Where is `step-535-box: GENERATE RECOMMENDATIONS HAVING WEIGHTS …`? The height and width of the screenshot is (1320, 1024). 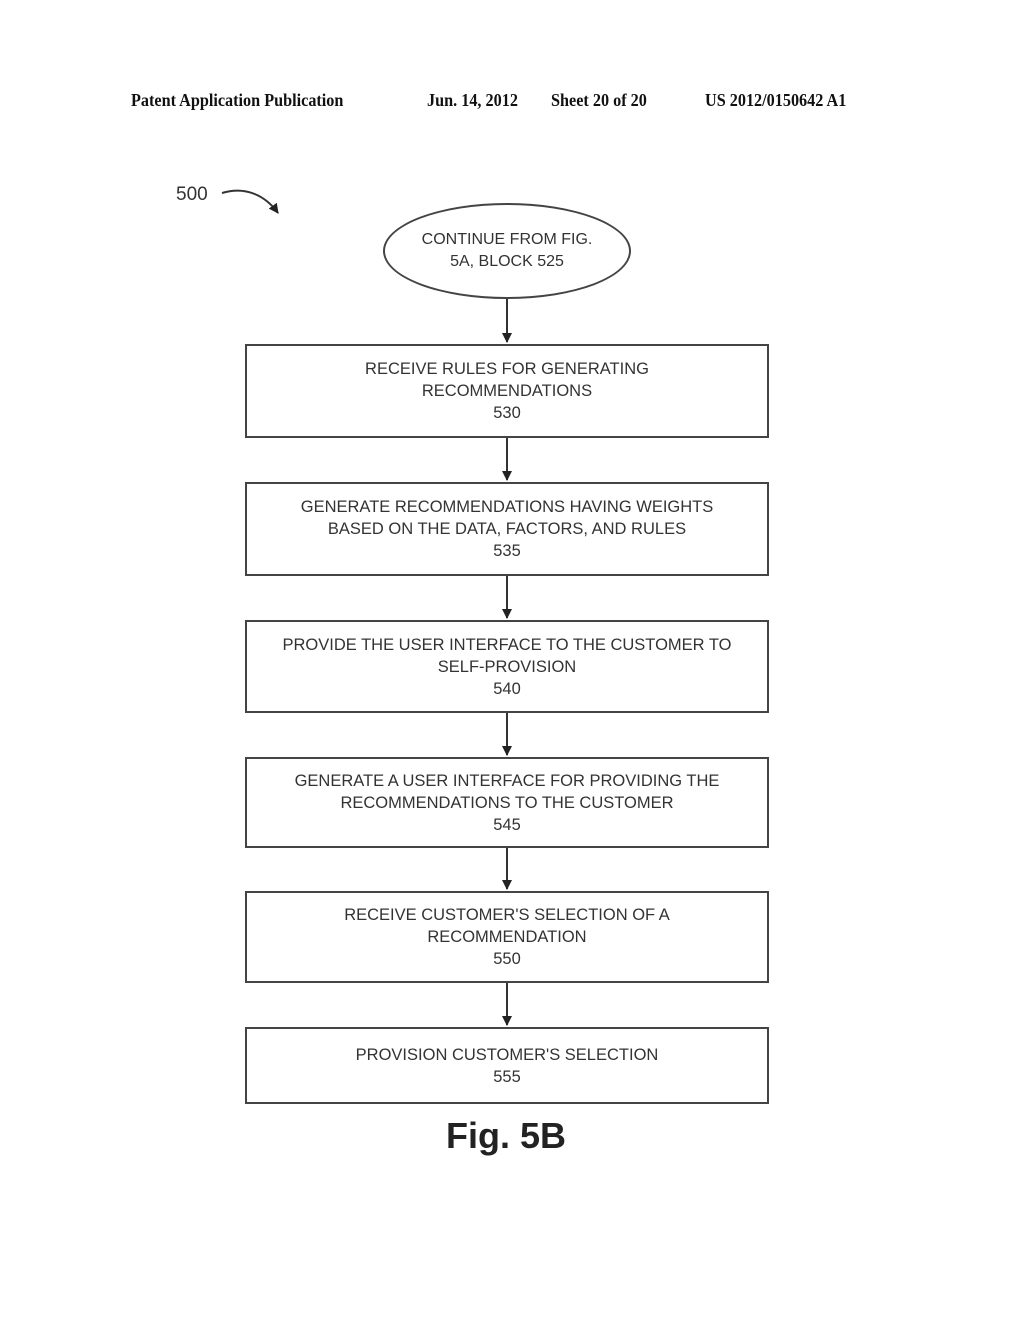 step-535-box: GENERATE RECOMMENDATIONS HAVING WEIGHTS … is located at coordinates (507, 529).